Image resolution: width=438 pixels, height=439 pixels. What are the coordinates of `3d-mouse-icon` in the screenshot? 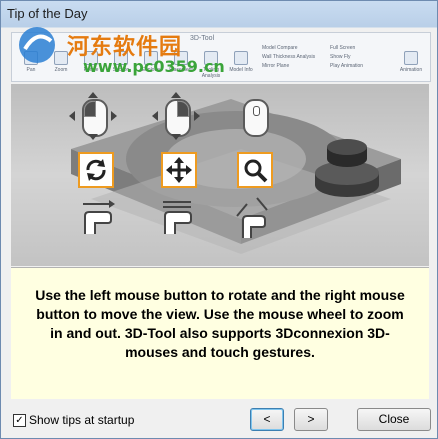 It's located at (347, 168).